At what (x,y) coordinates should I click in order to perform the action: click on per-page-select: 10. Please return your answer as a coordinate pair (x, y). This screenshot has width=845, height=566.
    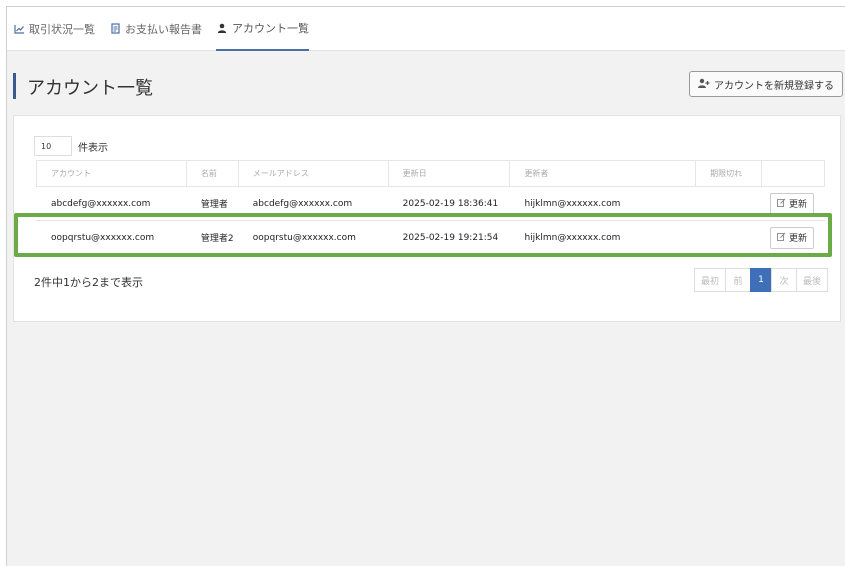
    Looking at the image, I should click on (53, 146).